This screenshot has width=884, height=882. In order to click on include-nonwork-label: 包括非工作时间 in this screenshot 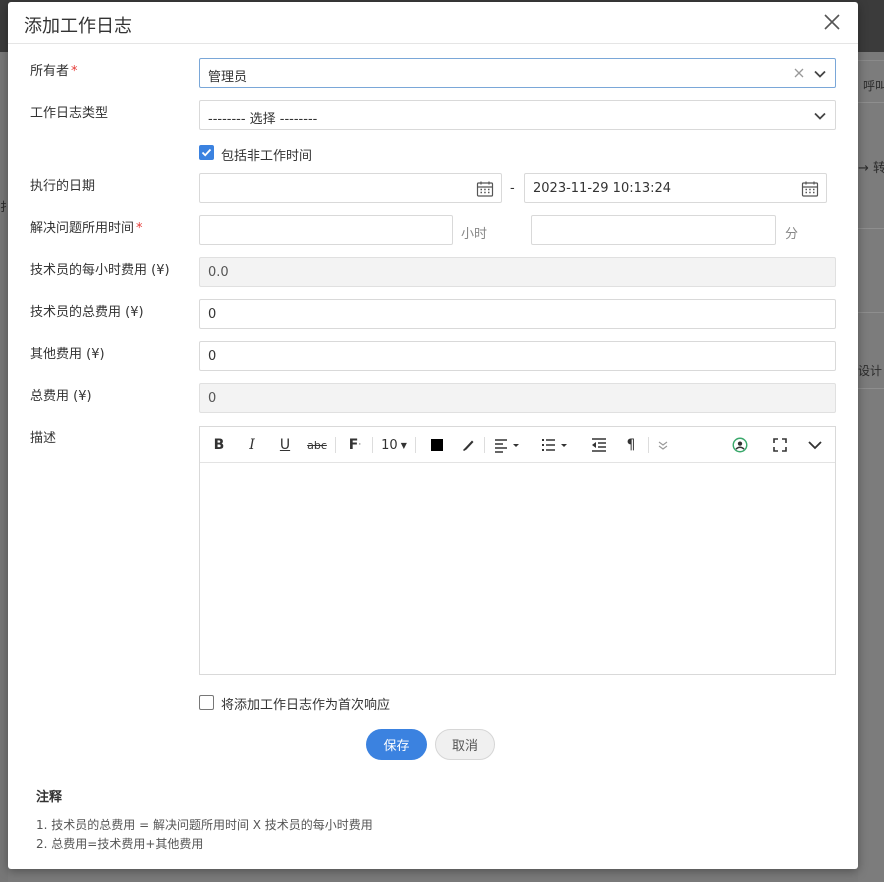, I will do `click(267, 156)`.